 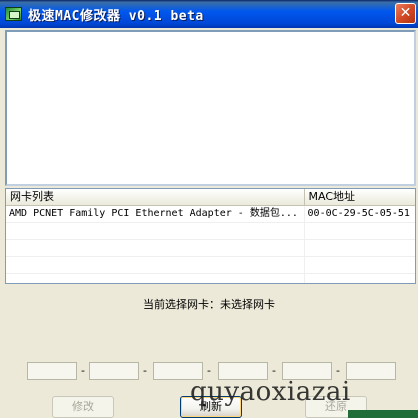 I want to click on window-title: 极速MAC修改器 v0.1 beta, so click(x=116, y=16).